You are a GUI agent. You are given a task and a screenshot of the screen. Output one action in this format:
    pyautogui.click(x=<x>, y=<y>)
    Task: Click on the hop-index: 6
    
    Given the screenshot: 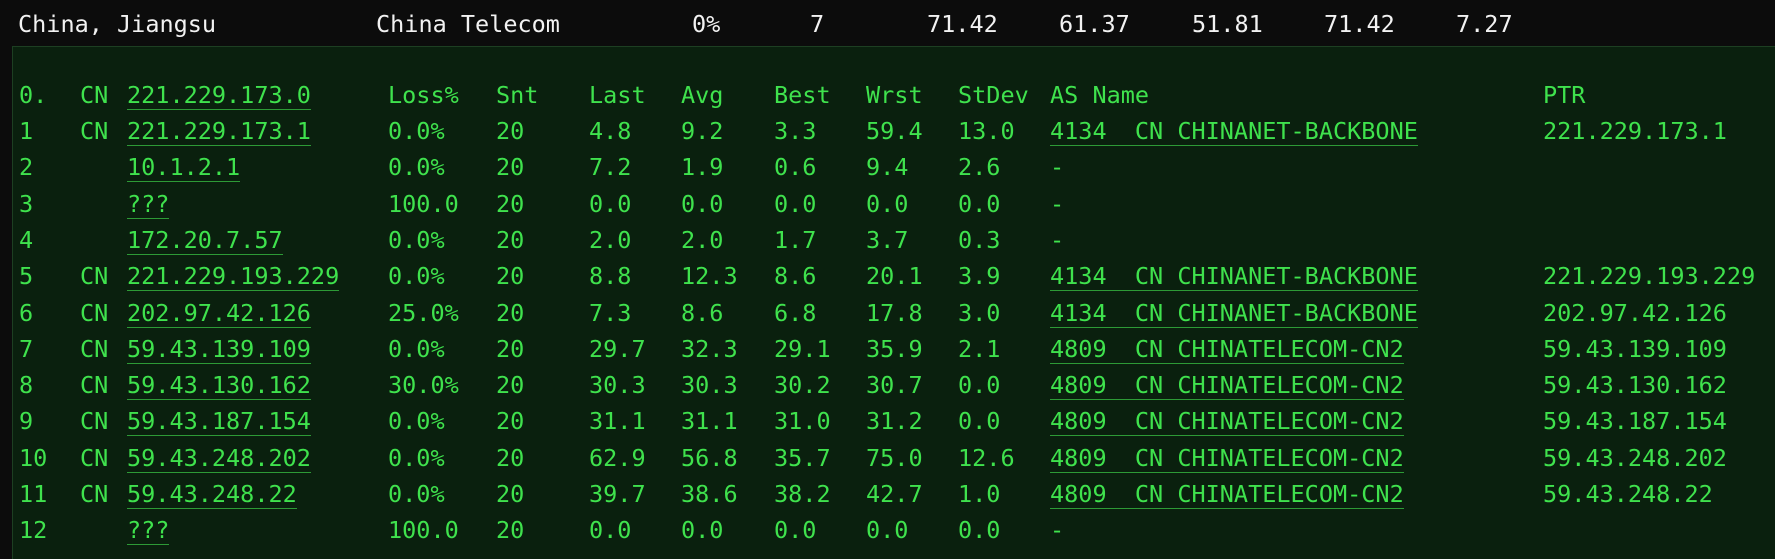 What is the action you would take?
    pyautogui.click(x=26, y=312)
    